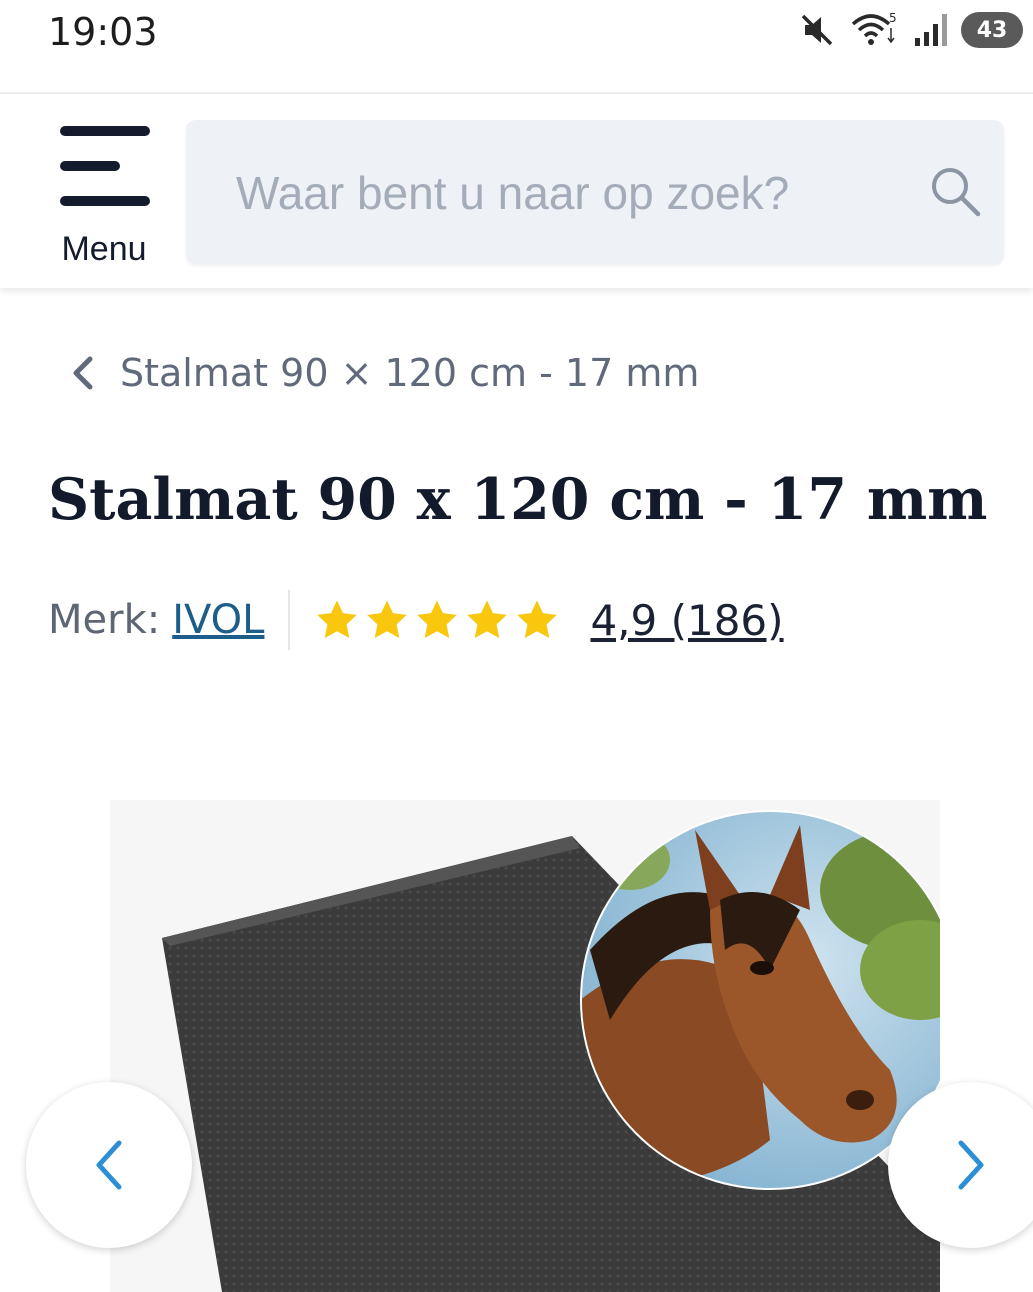 The width and height of the screenshot is (1033, 1292). What do you see at coordinates (516, 31) in the screenshot?
I see `status-bar: 19:03 5 43` at bounding box center [516, 31].